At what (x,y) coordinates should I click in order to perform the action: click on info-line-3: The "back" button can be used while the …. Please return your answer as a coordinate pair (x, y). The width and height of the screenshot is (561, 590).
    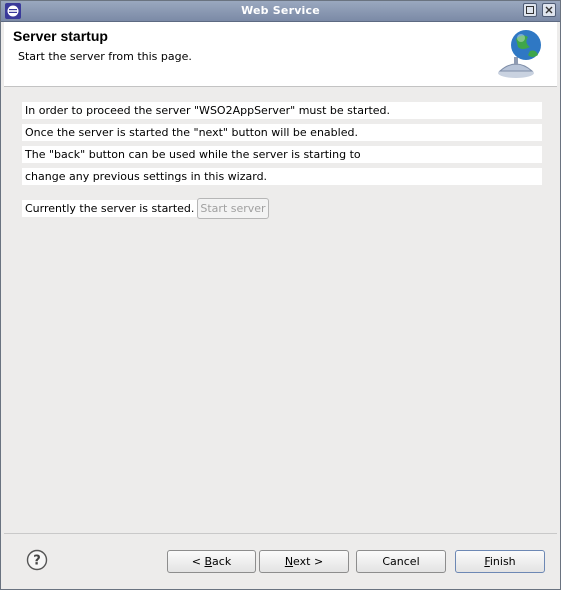
    Looking at the image, I should click on (282, 154).